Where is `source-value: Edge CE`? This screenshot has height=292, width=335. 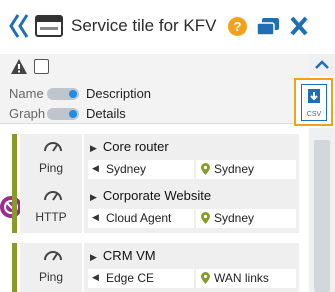
source-value: Edge CE is located at coordinates (130, 278).